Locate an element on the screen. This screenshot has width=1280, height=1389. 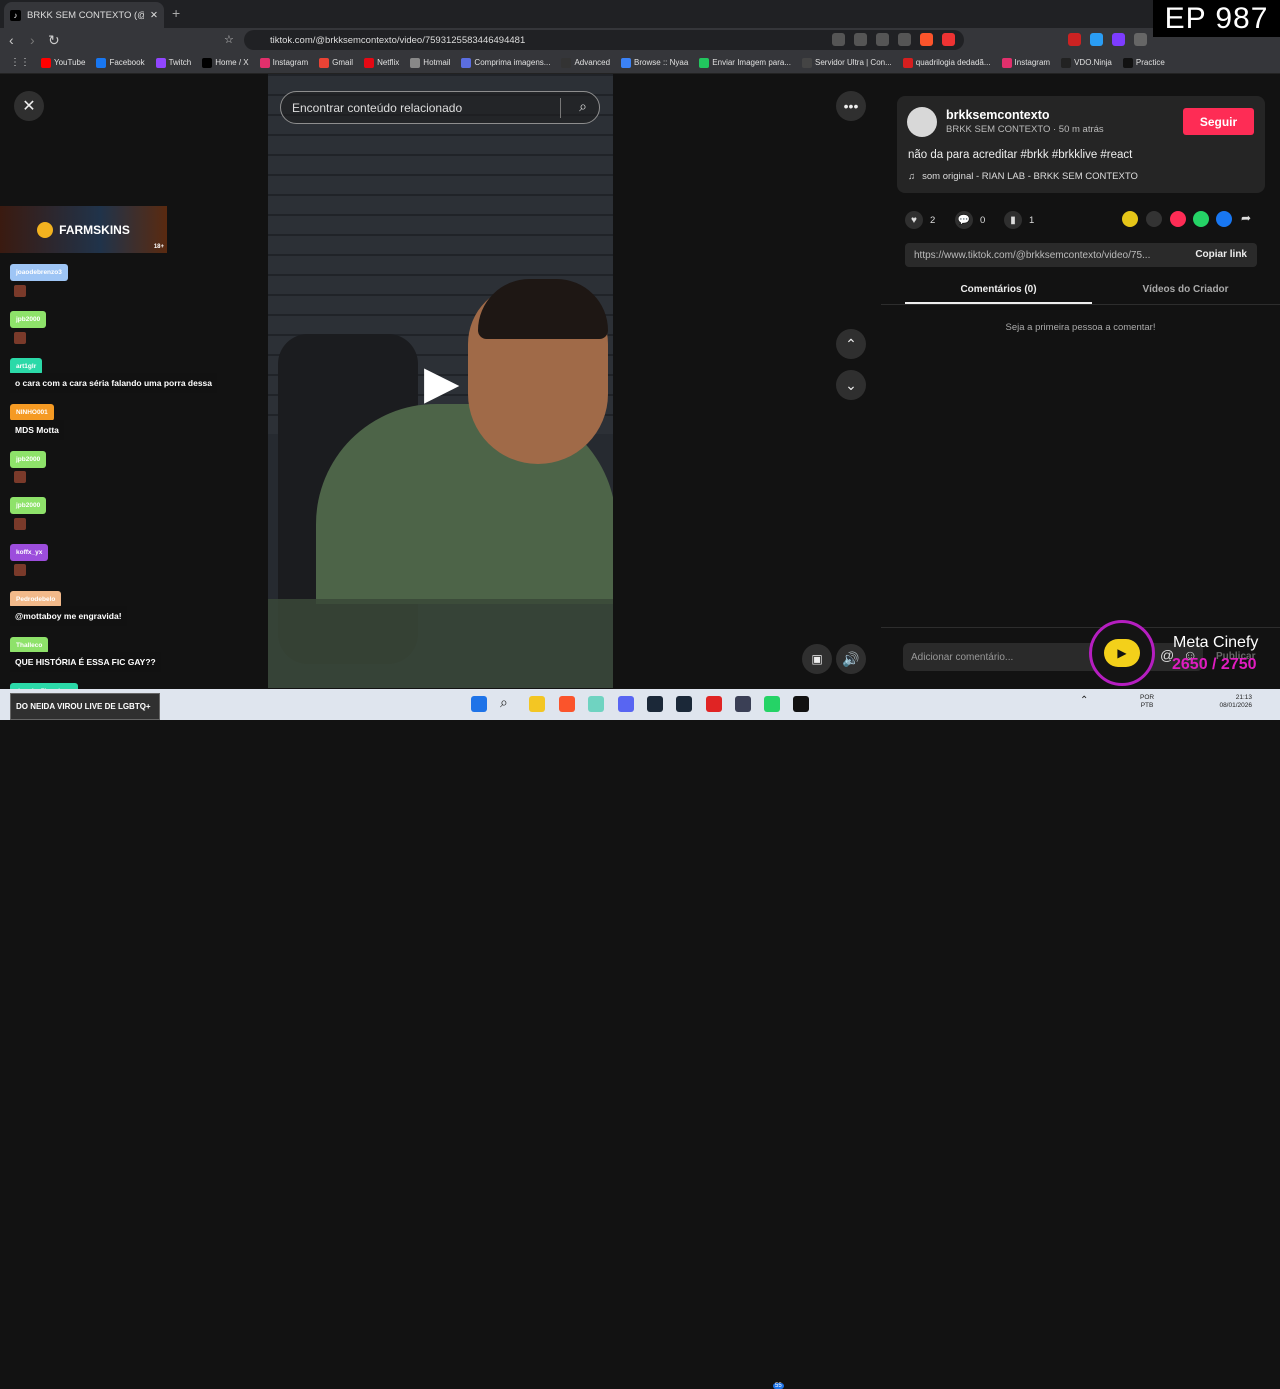
comment-action: 💬 0 is located at coordinates (970, 220).